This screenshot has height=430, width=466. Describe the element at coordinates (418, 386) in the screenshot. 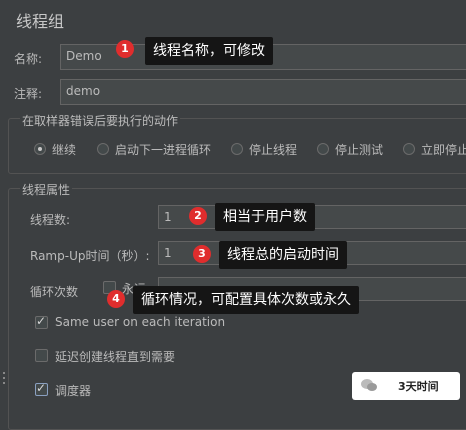

I see `watermark-text: 3天时间` at that location.